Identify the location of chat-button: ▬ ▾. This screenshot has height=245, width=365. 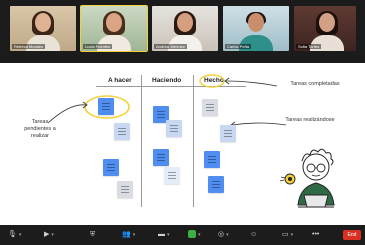
(164, 235).